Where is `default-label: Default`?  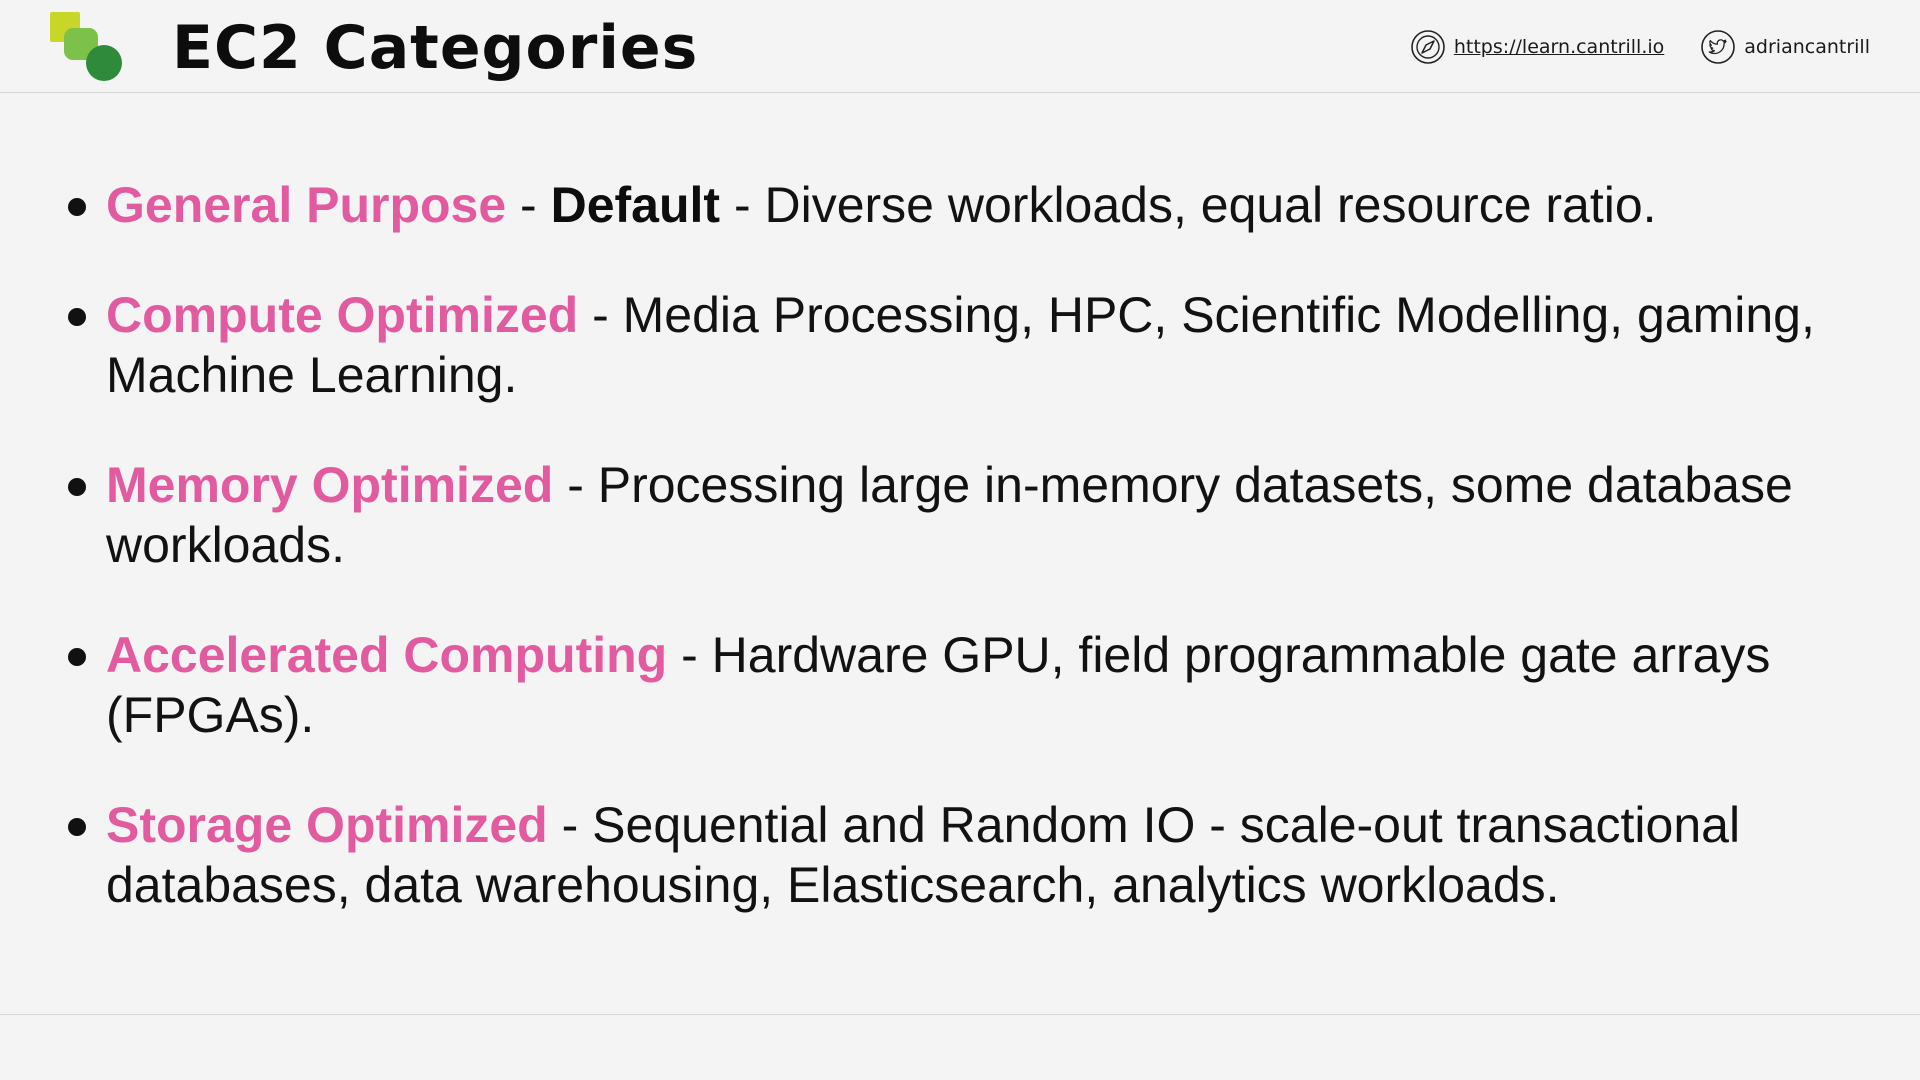
default-label: Default is located at coordinates (635, 205).